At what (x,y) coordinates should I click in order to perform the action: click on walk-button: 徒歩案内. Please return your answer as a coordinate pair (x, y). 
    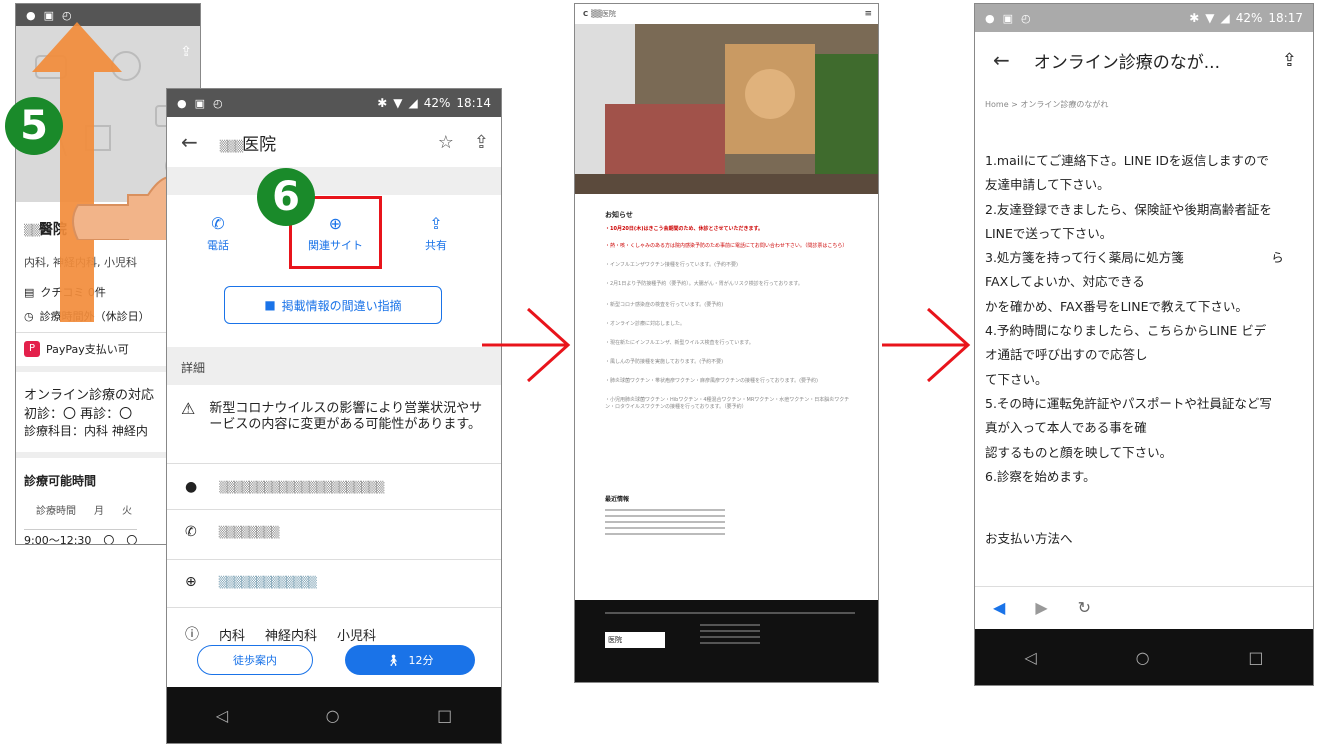
    Looking at the image, I should click on (255, 660).